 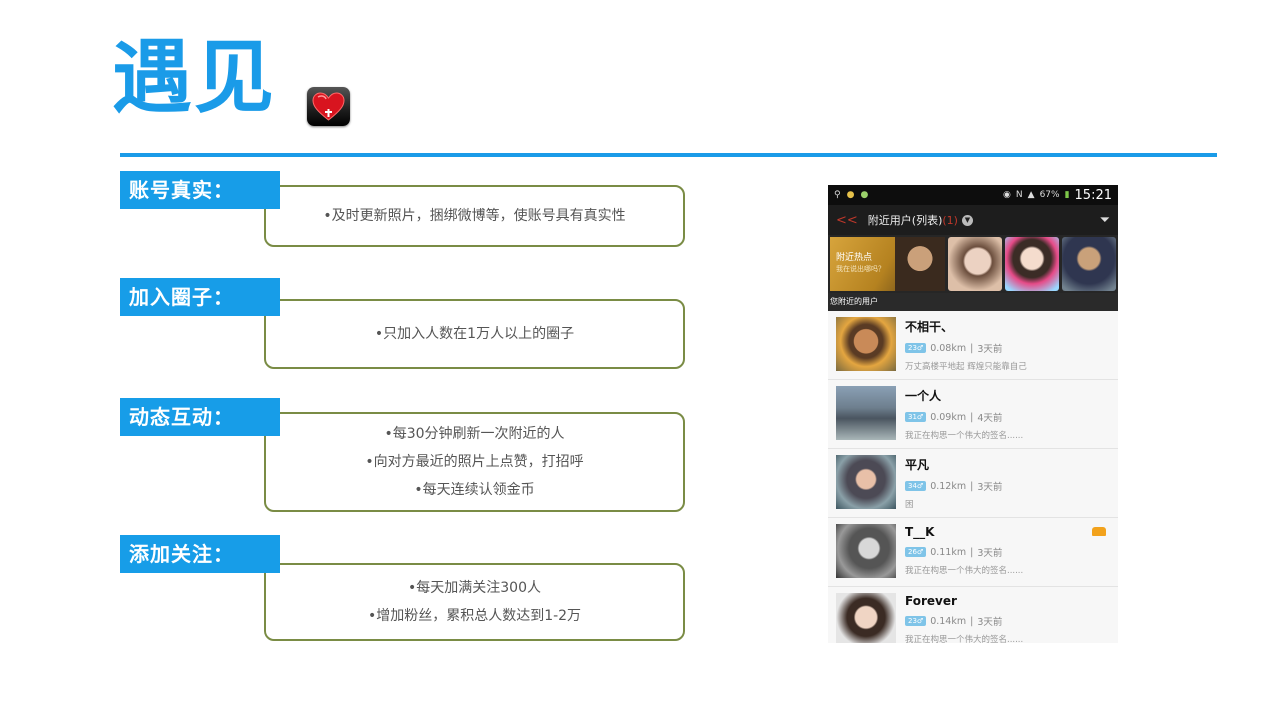 What do you see at coordinates (474, 434) in the screenshot?
I see `section-line: •每30分钟刷新一次附近的人` at bounding box center [474, 434].